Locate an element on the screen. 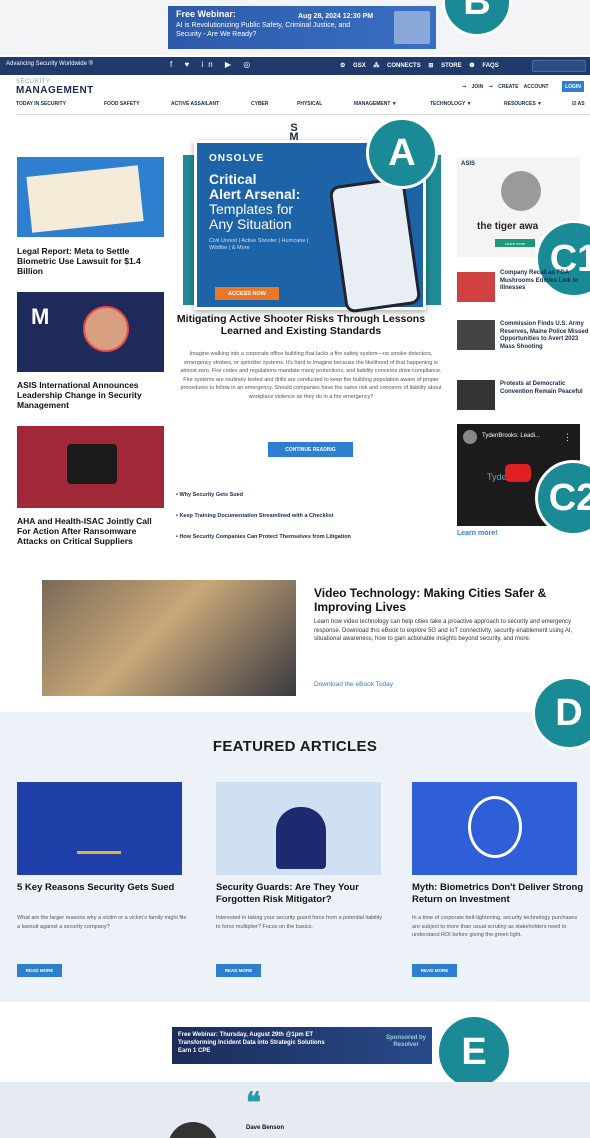  site-logo: SECURITY MANAGEMENT is located at coordinates (55, 87).